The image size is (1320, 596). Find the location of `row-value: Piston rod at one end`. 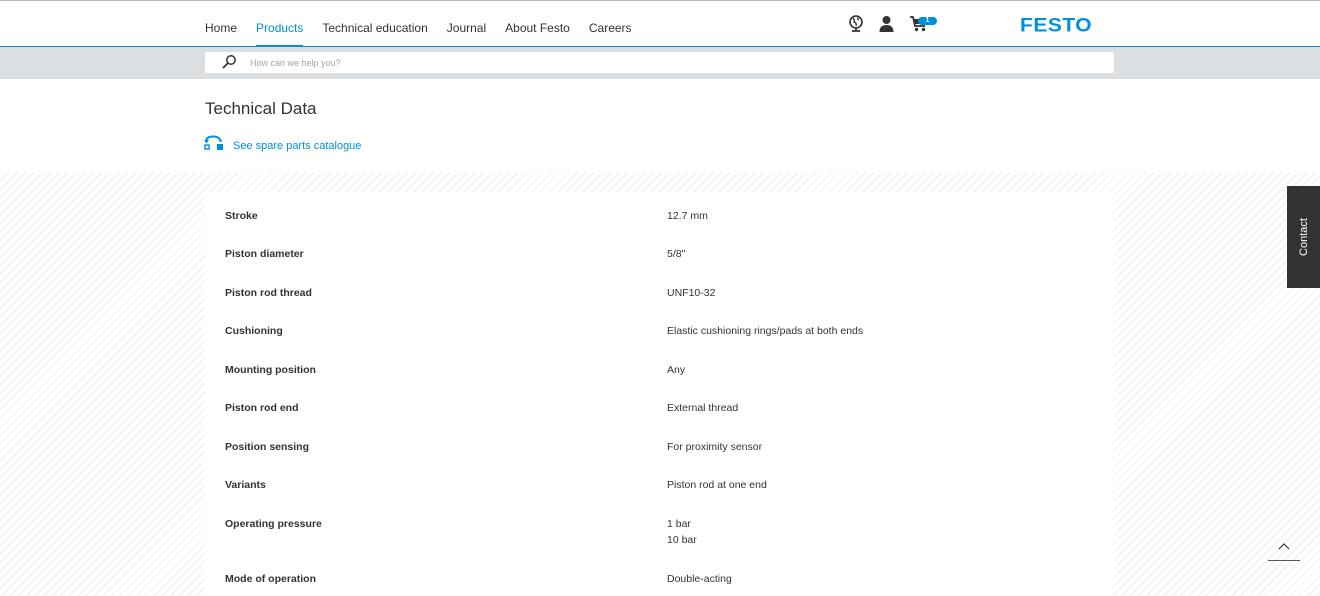

row-value: Piston rod at one end is located at coordinates (717, 485).